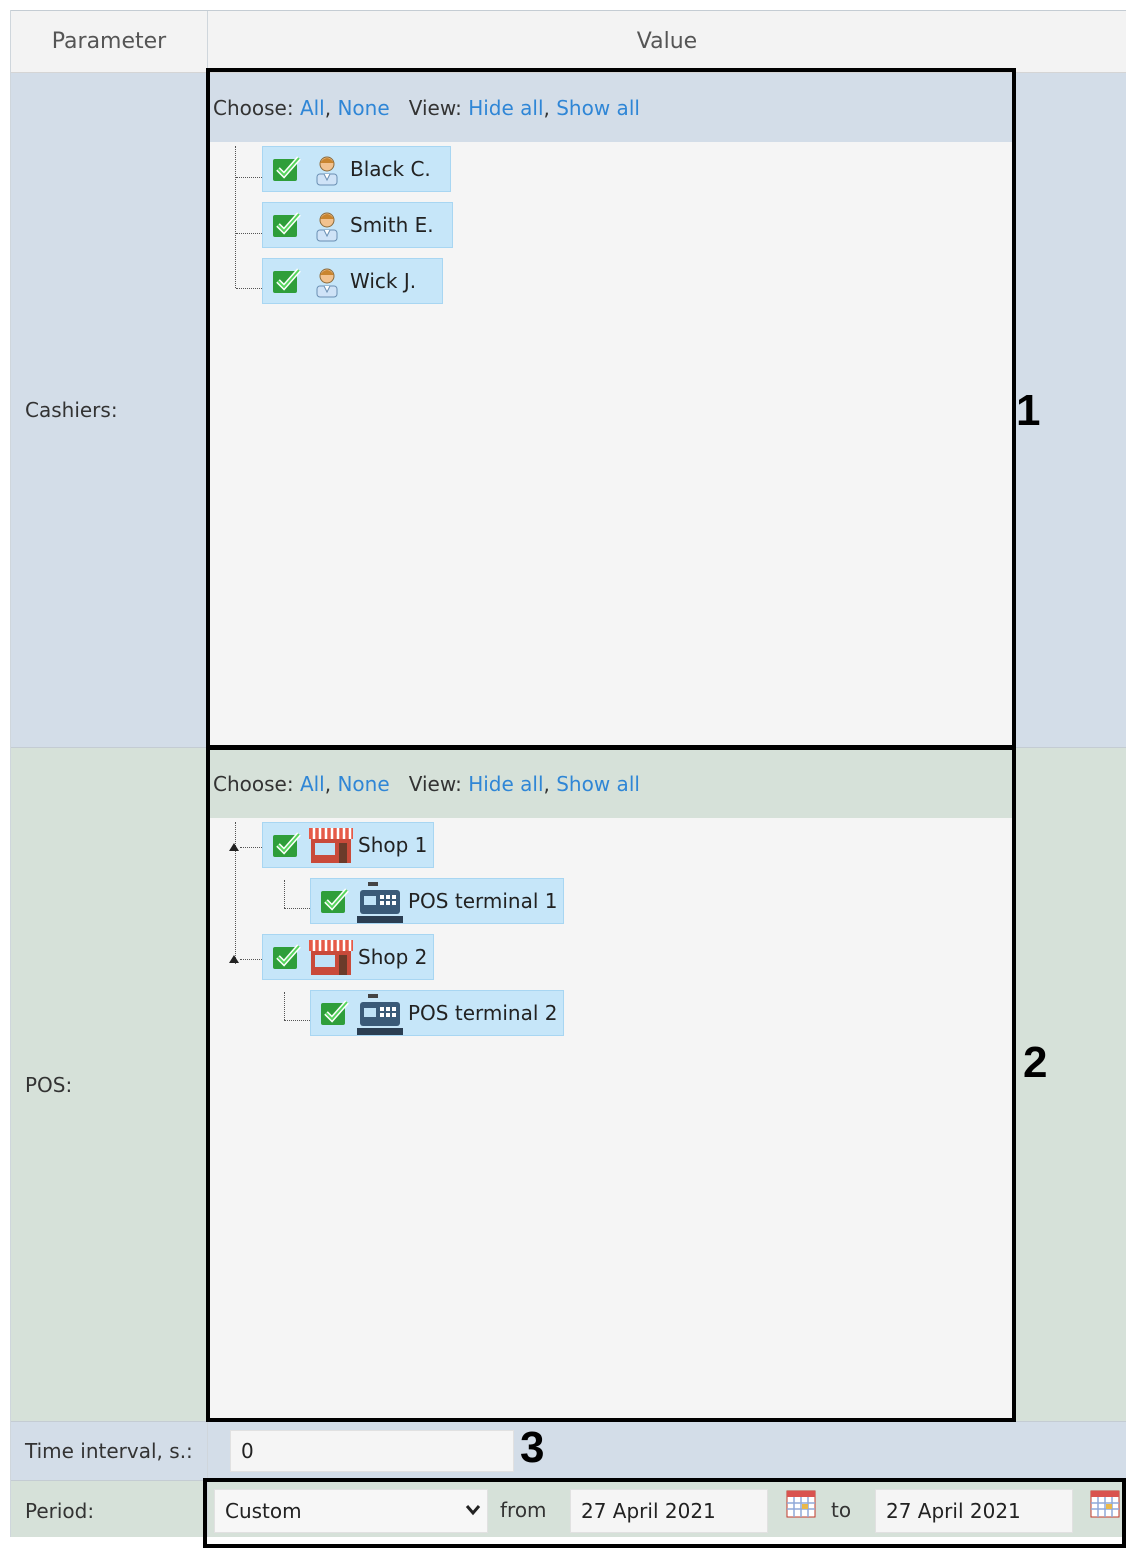  What do you see at coordinates (372, 1451) in the screenshot?
I see `time-interval-input: 0` at bounding box center [372, 1451].